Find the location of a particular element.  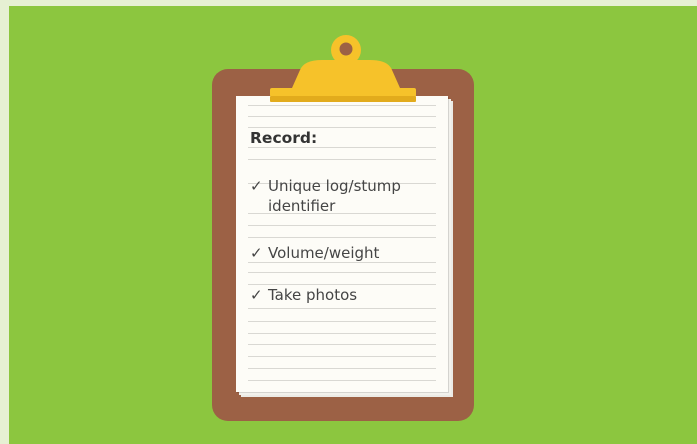

checklist-title: Record: is located at coordinates (284, 138).